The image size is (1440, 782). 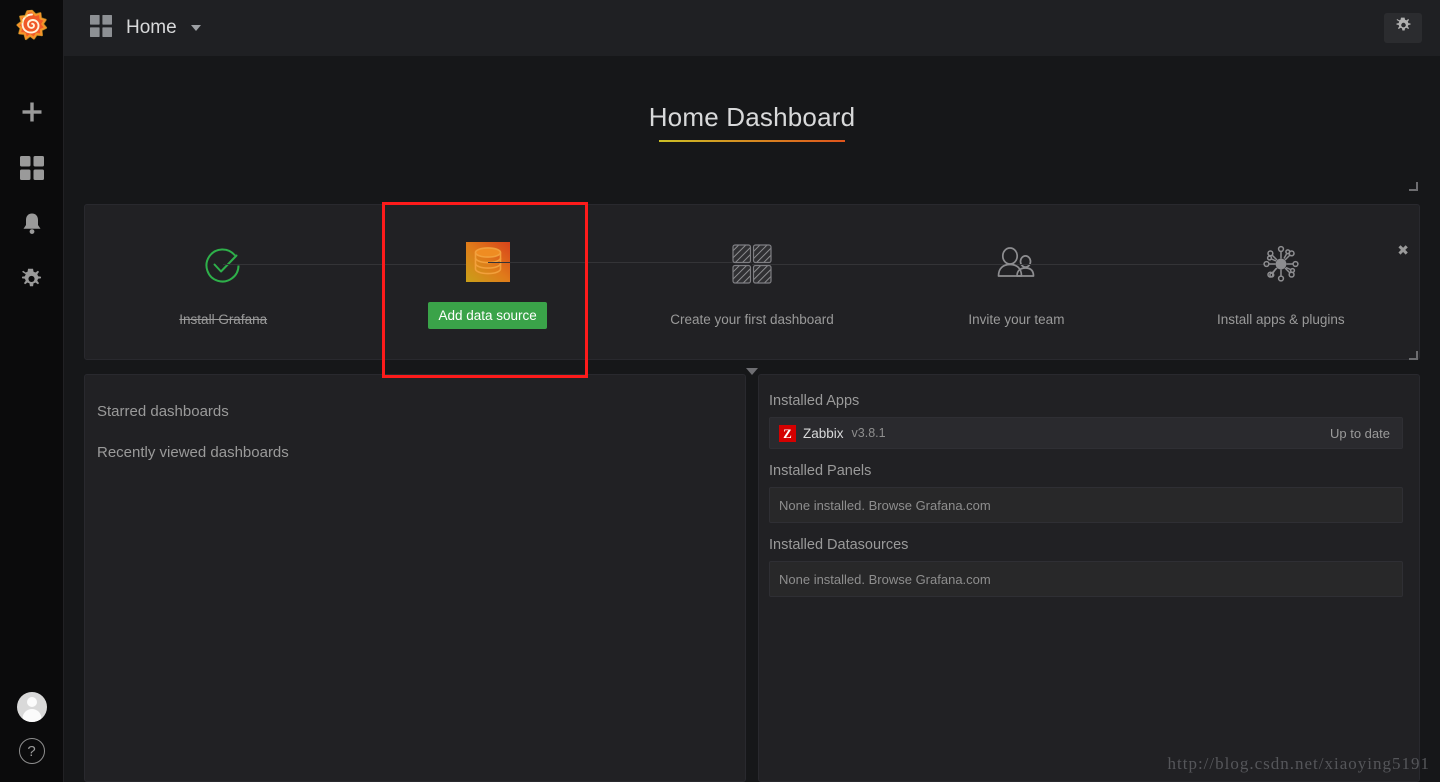 What do you see at coordinates (31, 737) in the screenshot?
I see `sidebar-bottom: ?` at bounding box center [31, 737].